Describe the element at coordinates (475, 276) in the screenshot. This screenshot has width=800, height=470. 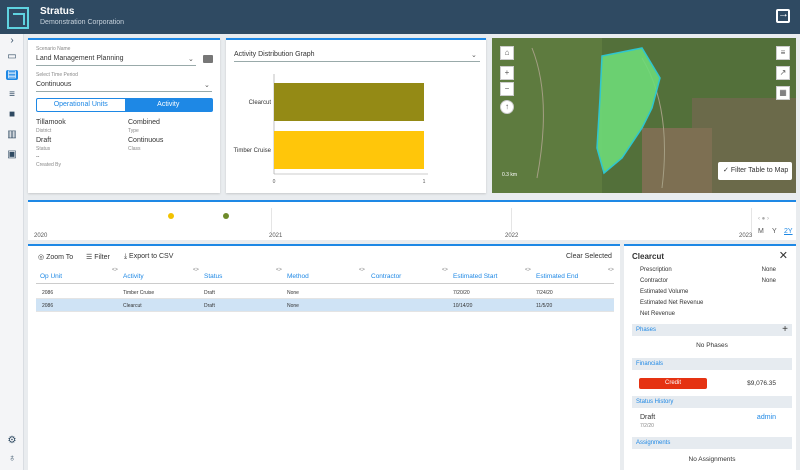
I see `col-estimated-start: Estimated Start` at that location.